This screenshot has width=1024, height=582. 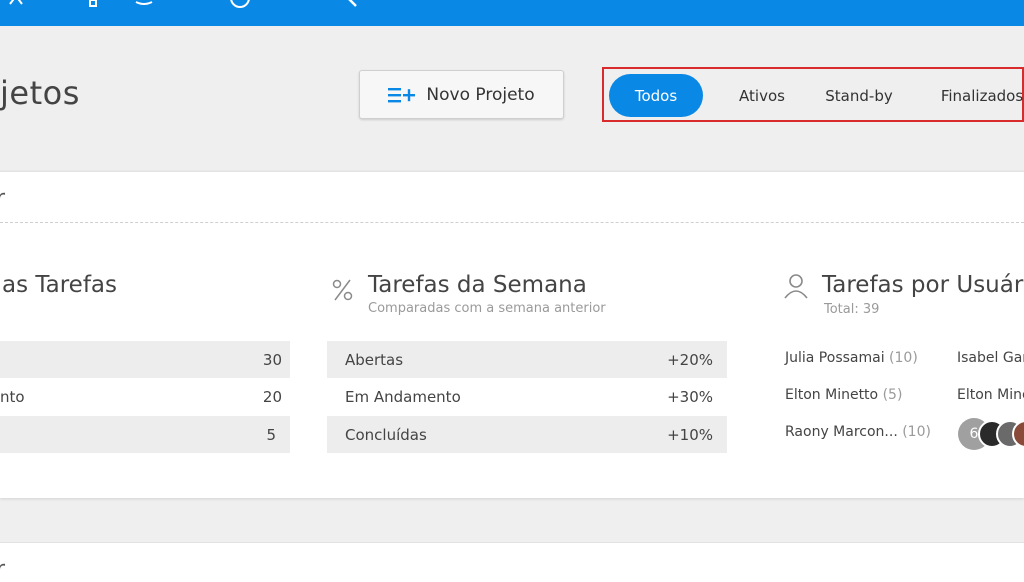 I want to click on all-tasks-row: 5, so click(x=145, y=434).